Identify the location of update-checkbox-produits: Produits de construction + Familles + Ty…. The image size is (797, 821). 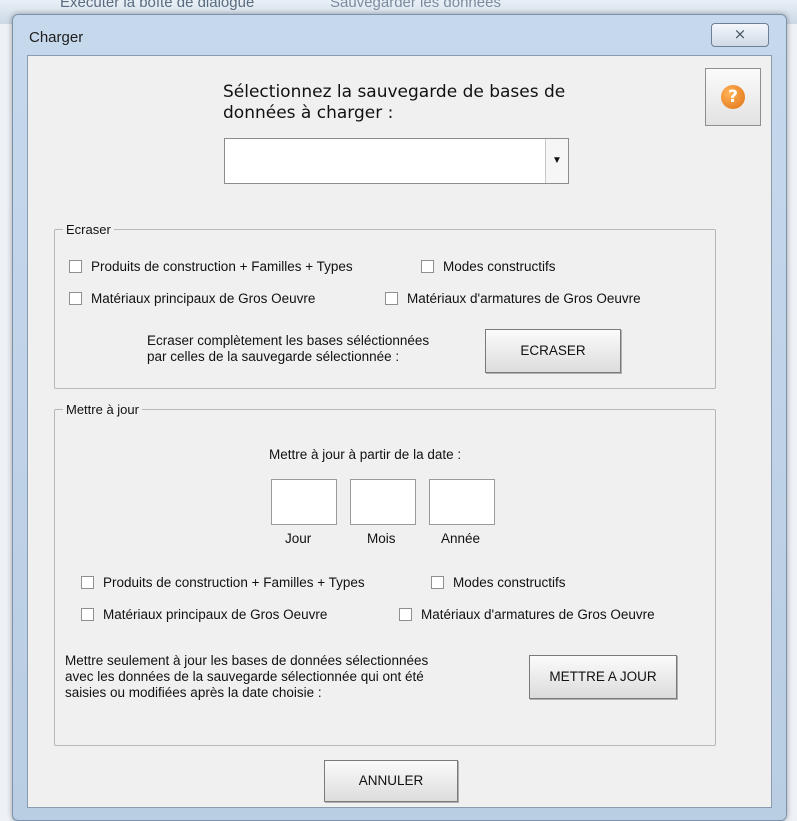
(223, 582).